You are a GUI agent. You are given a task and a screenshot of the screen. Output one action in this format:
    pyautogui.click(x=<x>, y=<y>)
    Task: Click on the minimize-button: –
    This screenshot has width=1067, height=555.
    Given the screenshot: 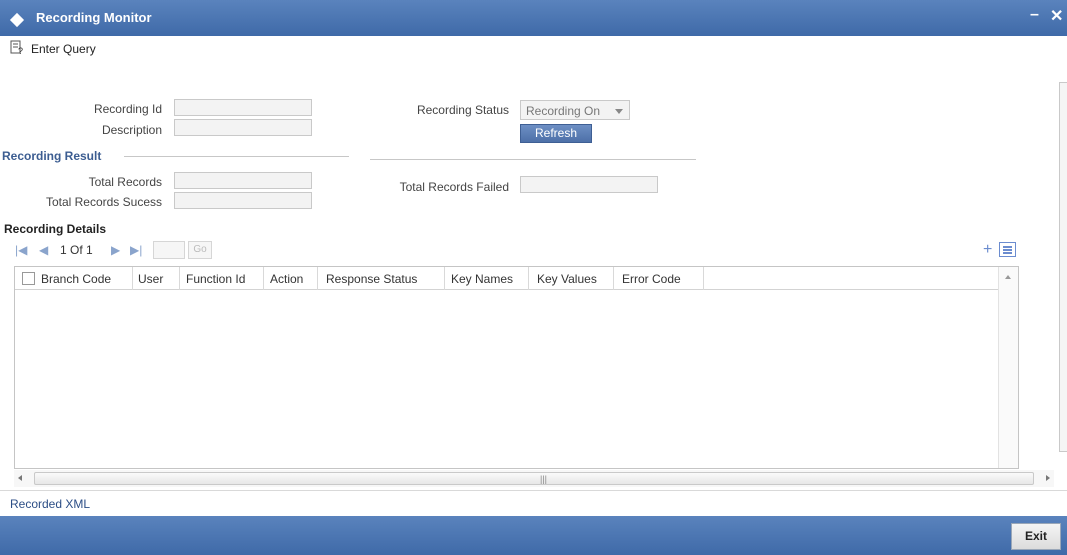 What is the action you would take?
    pyautogui.click(x=1034, y=15)
    